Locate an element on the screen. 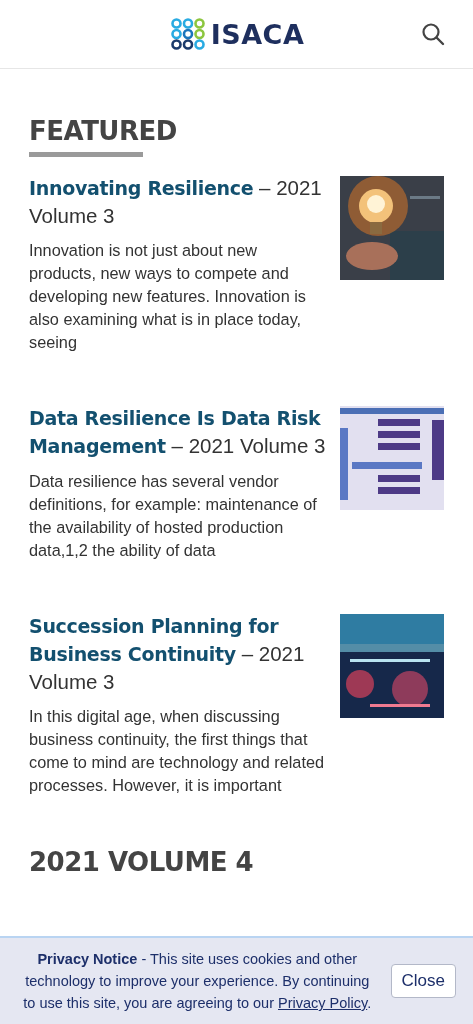  article-excerpt: Data resilience has several vendor definitions, for example: maintenance of the availability of hosted production data,1,2 the ability of data is located at coordinates (173, 516).